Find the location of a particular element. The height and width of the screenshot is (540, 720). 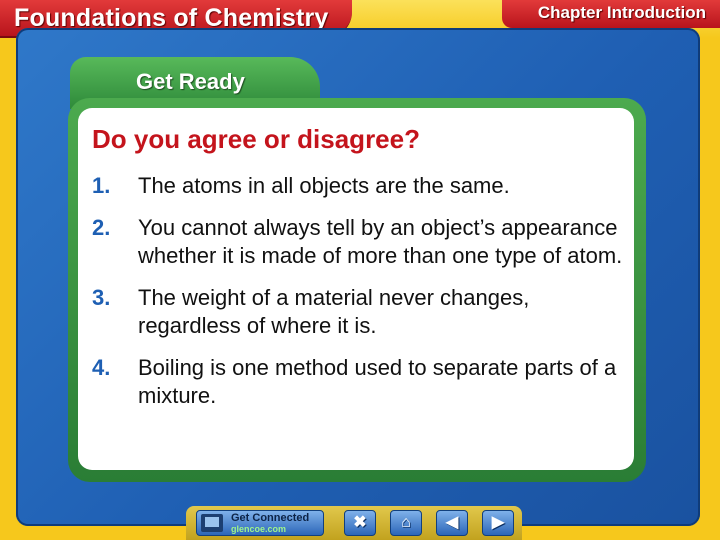

get-connected-url: glencoe.com is located at coordinates (259, 529).